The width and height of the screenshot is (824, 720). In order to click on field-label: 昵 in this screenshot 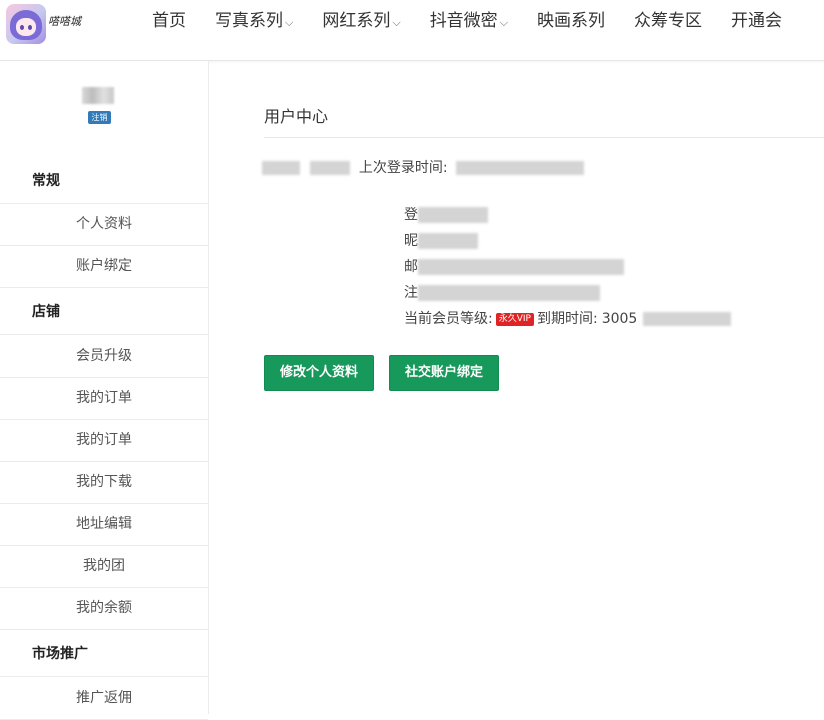, I will do `click(411, 241)`.